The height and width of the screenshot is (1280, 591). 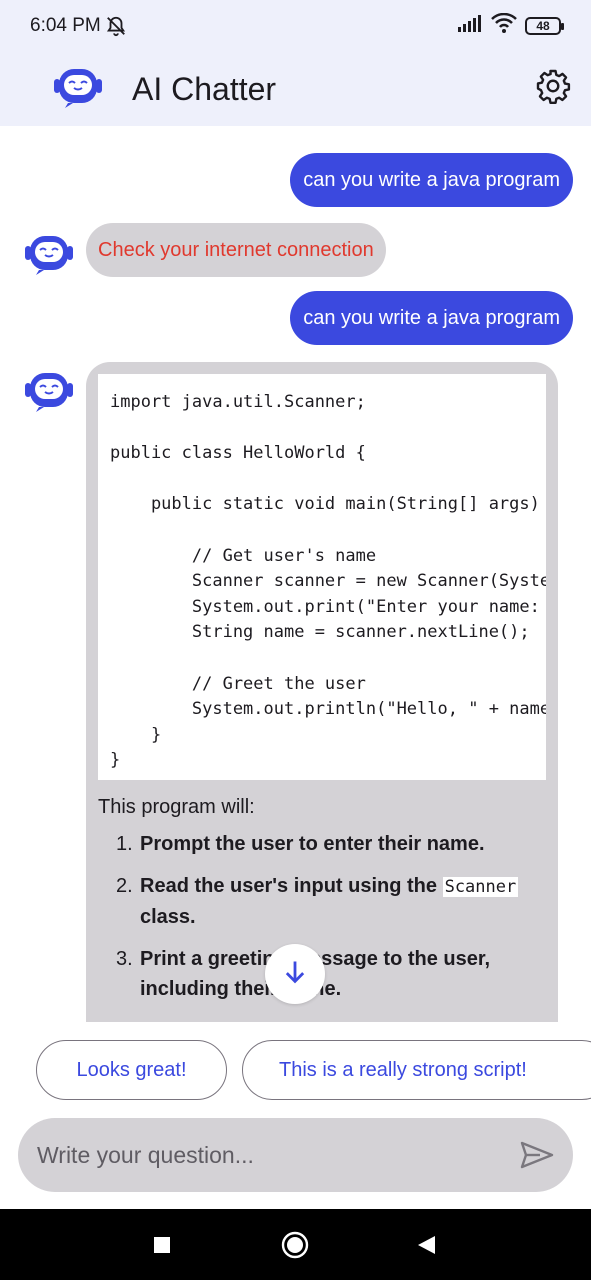 I want to click on step-number: 1., so click(x=124, y=844).